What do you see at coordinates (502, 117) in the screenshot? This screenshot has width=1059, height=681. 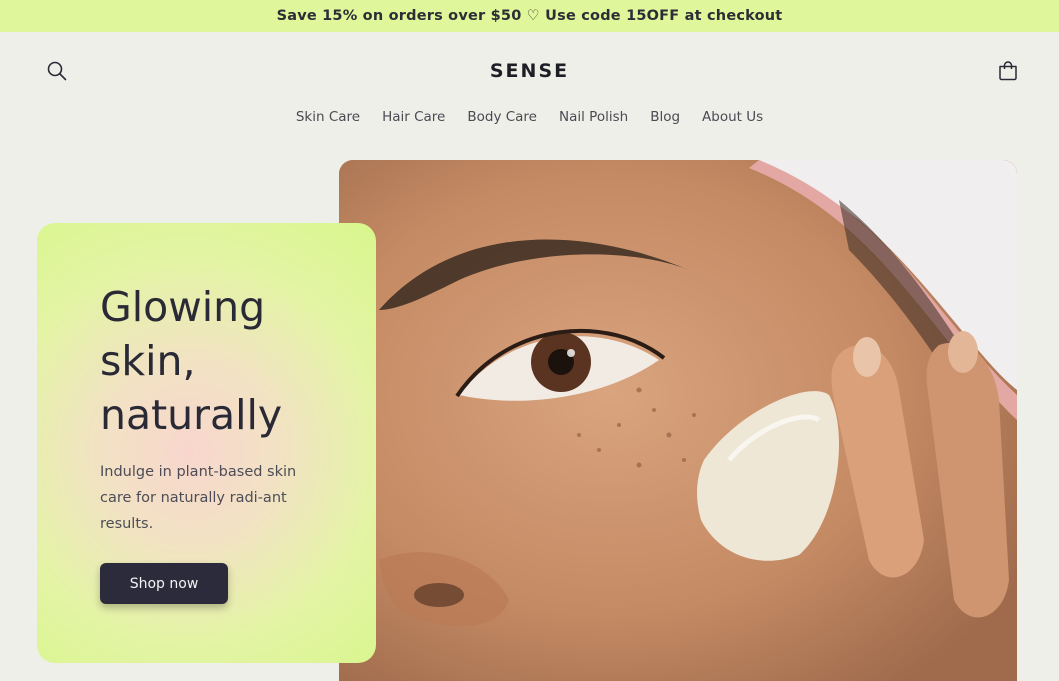 I see `nav-item-body-care: Body Care` at bounding box center [502, 117].